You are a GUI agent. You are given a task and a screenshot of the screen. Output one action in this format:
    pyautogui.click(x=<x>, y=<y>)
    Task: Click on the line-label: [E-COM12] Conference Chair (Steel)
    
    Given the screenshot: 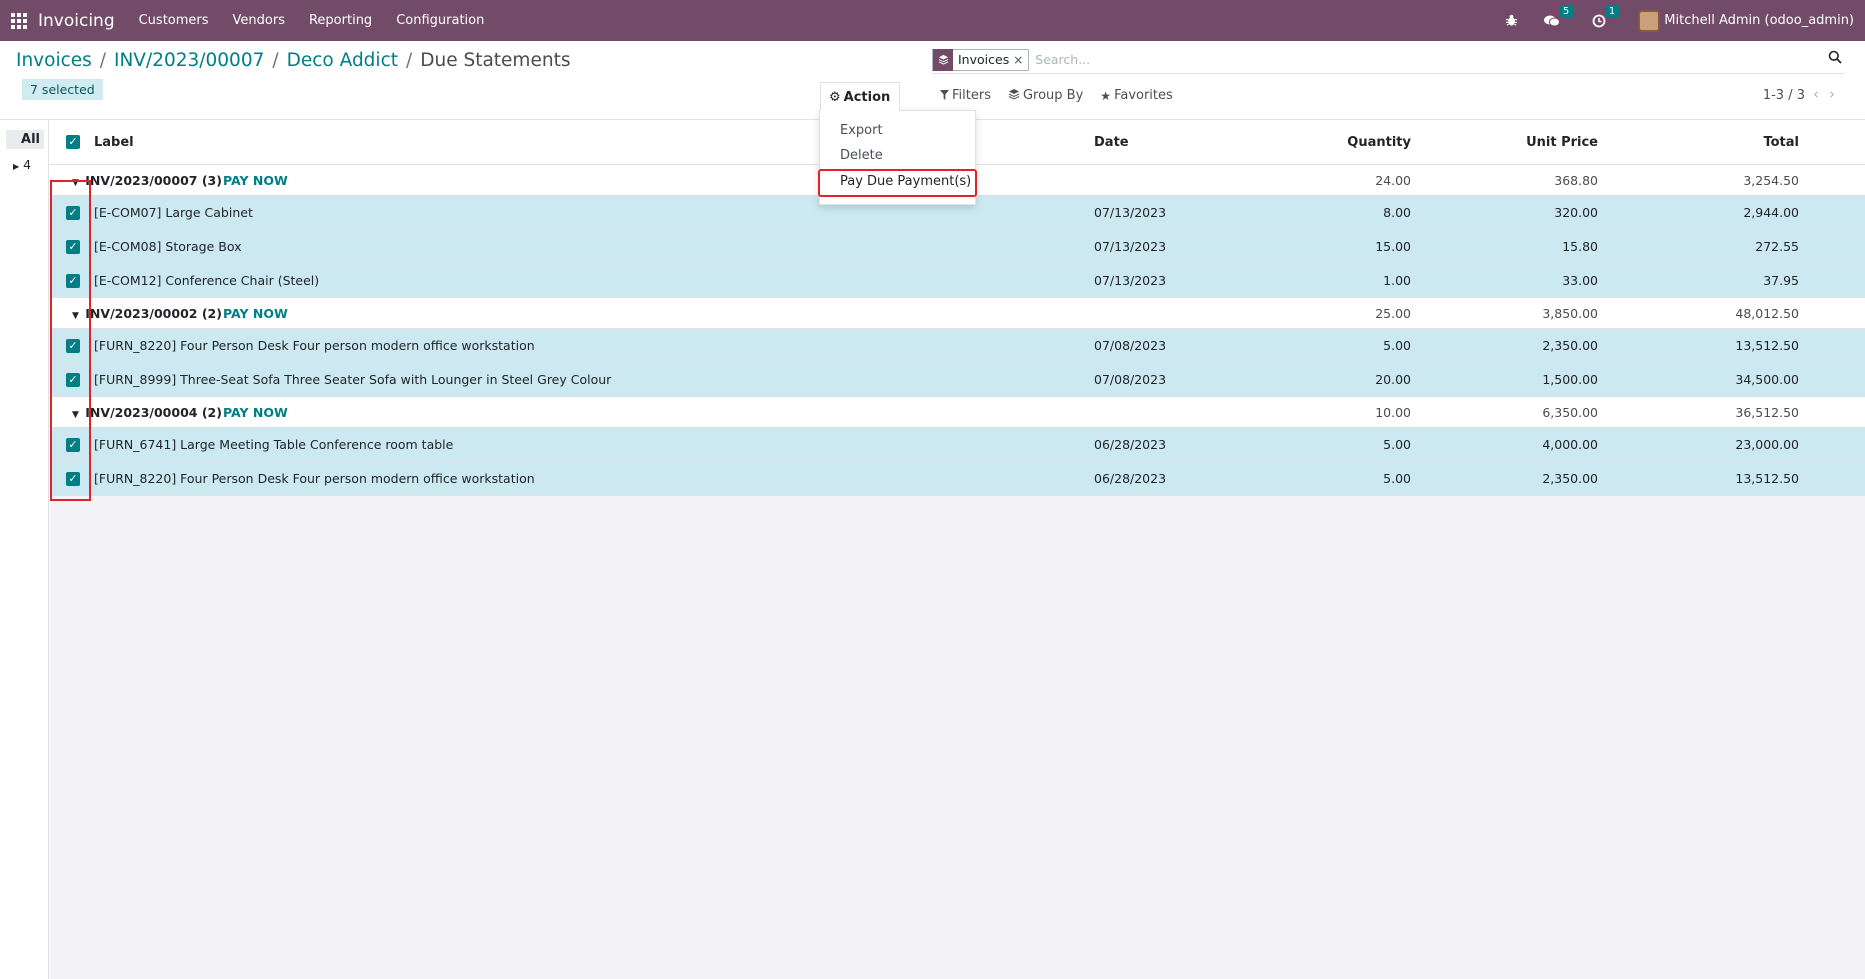 What is the action you would take?
    pyautogui.click(x=207, y=280)
    